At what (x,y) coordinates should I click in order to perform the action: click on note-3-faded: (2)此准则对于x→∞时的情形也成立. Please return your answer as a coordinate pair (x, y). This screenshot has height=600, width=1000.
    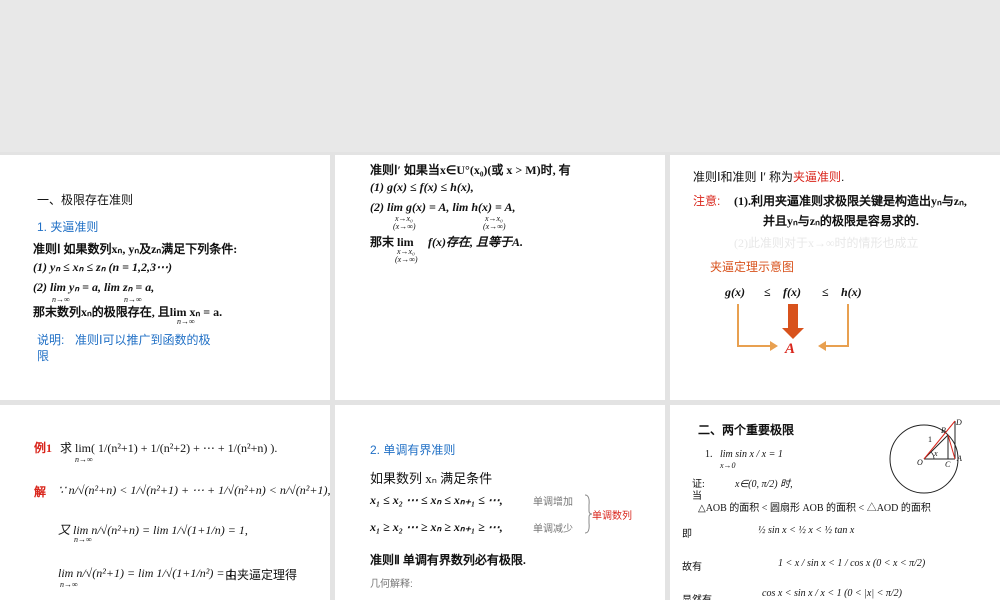
    Looking at the image, I should click on (826, 243).